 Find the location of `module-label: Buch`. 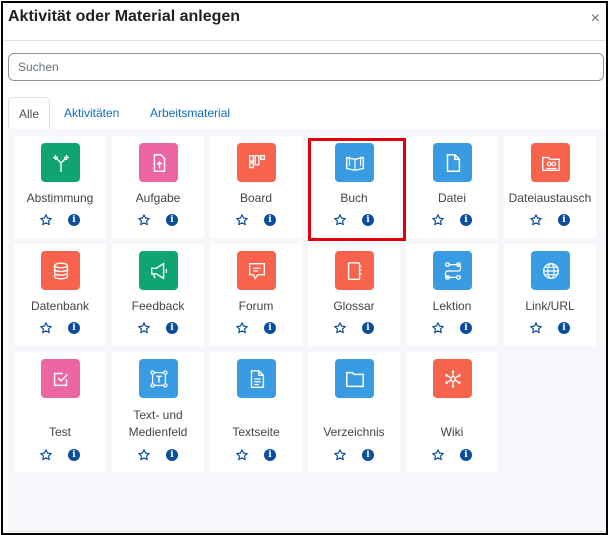

module-label: Buch is located at coordinates (354, 198).